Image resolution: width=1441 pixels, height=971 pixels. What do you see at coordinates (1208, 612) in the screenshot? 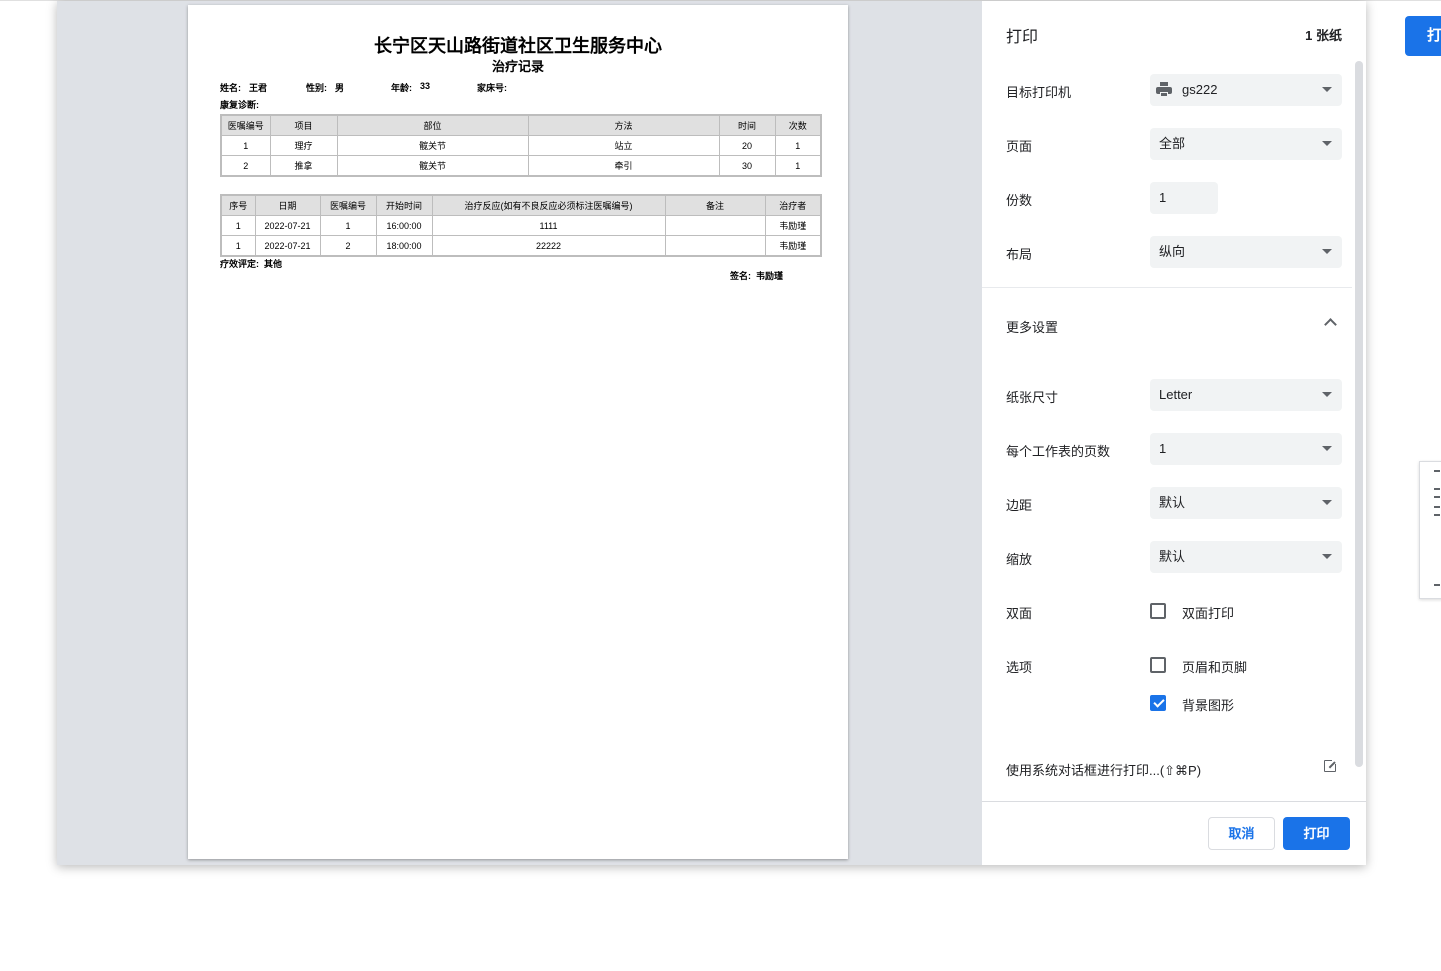
I see `duplex-option-label: 双面打印` at bounding box center [1208, 612].